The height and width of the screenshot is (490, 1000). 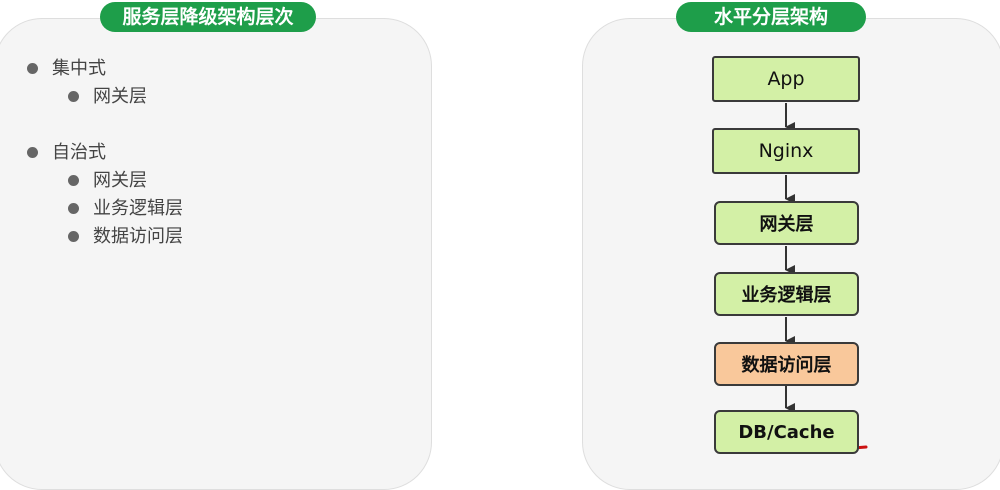 What do you see at coordinates (786, 294) in the screenshot?
I see `layer-business-logic: 业务逻辑层` at bounding box center [786, 294].